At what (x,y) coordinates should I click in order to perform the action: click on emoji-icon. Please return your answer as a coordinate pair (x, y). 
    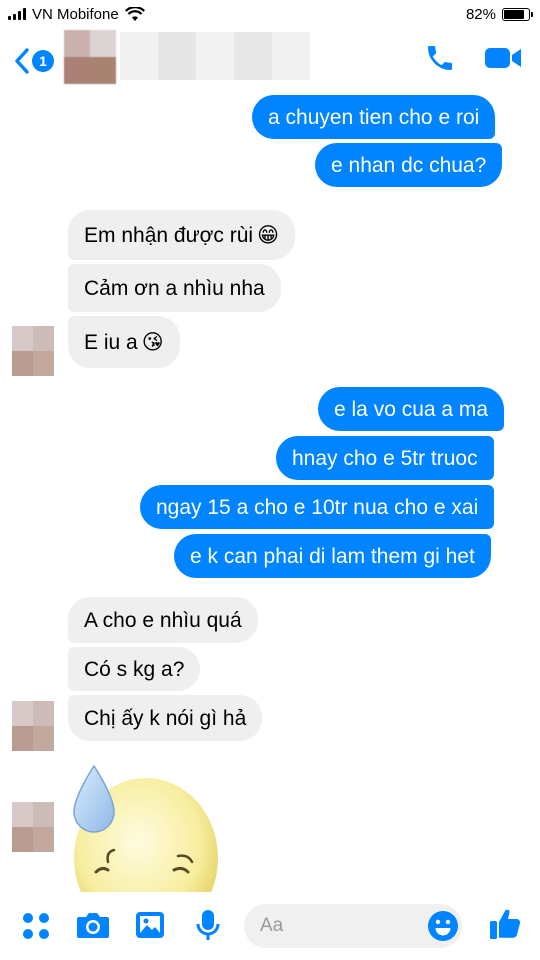
    Looking at the image, I should click on (443, 926).